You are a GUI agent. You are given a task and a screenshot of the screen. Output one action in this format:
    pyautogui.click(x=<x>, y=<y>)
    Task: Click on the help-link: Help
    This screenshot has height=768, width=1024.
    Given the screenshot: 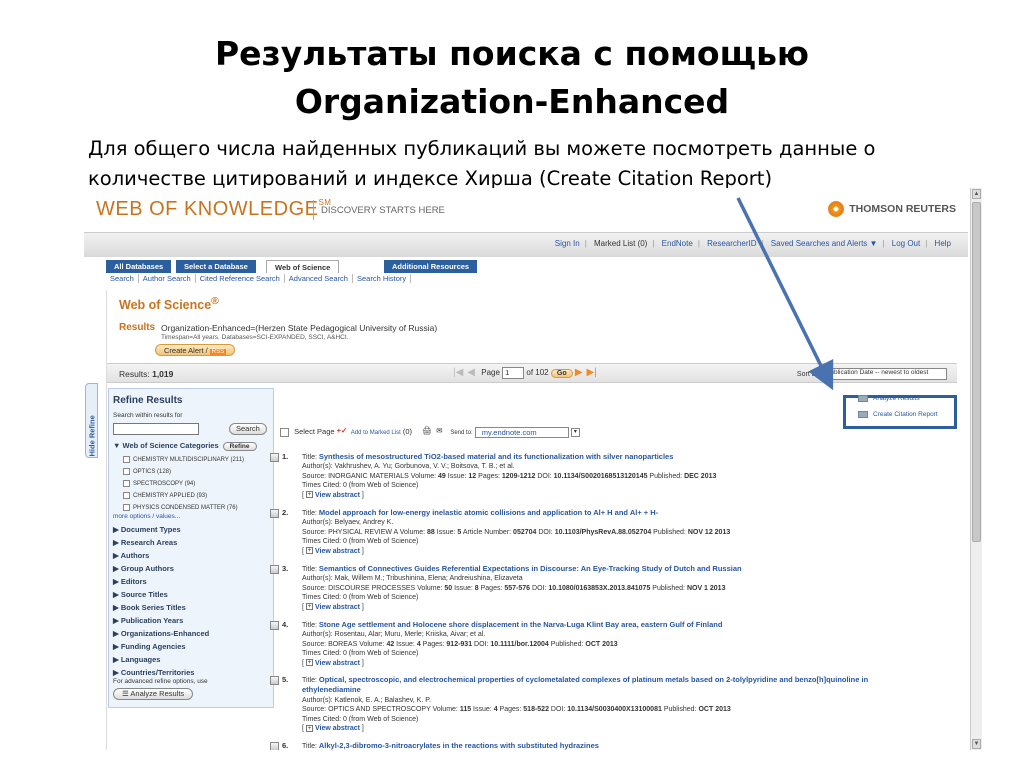 What is the action you would take?
    pyautogui.click(x=943, y=243)
    